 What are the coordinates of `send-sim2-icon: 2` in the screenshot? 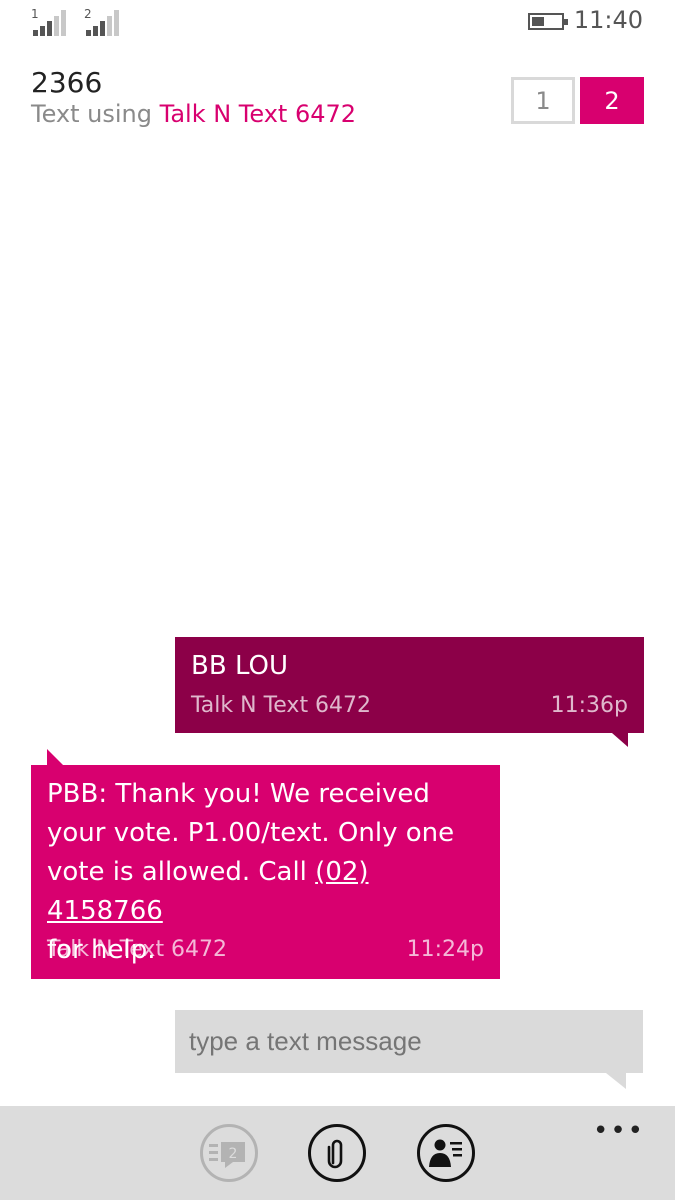 It's located at (227, 1155).